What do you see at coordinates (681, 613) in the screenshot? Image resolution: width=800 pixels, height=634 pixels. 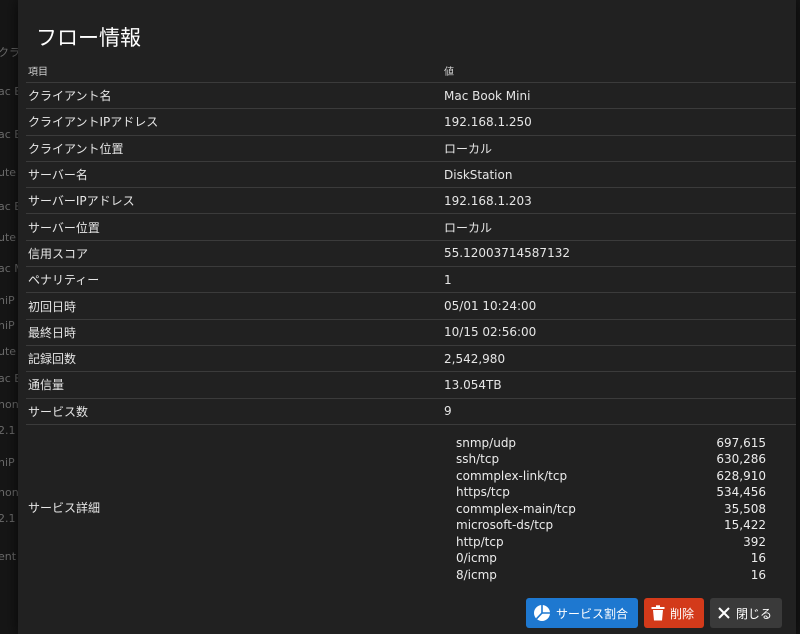 I see `delete-label: 削除` at bounding box center [681, 613].